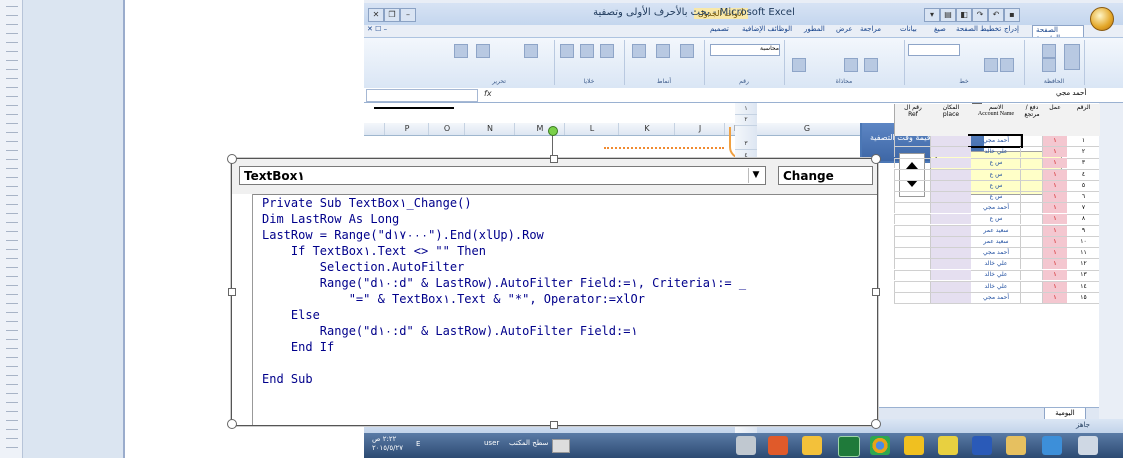  I want to click on undo-icon: ↶, so click(996, 15).